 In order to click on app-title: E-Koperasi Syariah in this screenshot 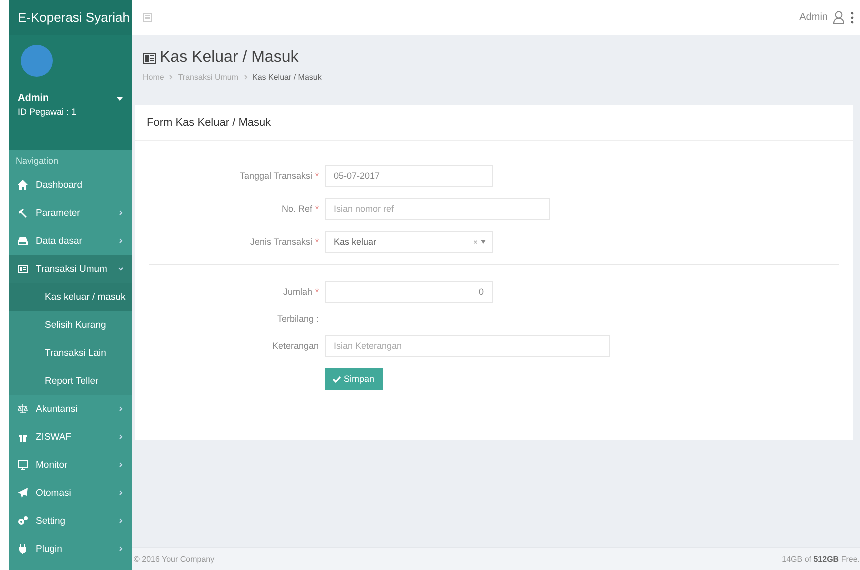, I will do `click(70, 17)`.